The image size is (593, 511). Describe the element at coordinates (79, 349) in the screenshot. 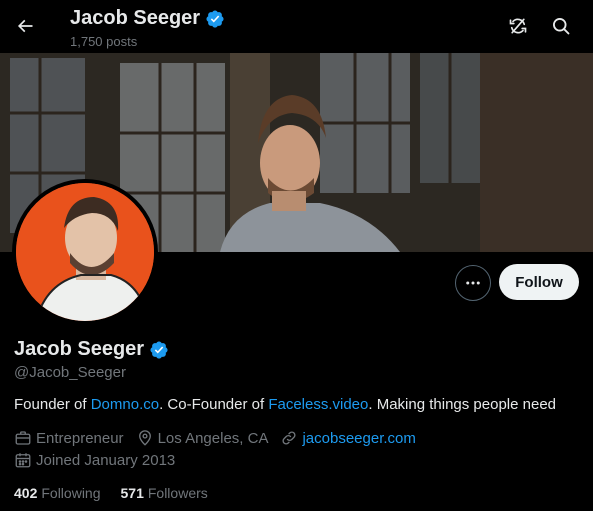

I see `display-name-text: Jacob Seeger` at that location.